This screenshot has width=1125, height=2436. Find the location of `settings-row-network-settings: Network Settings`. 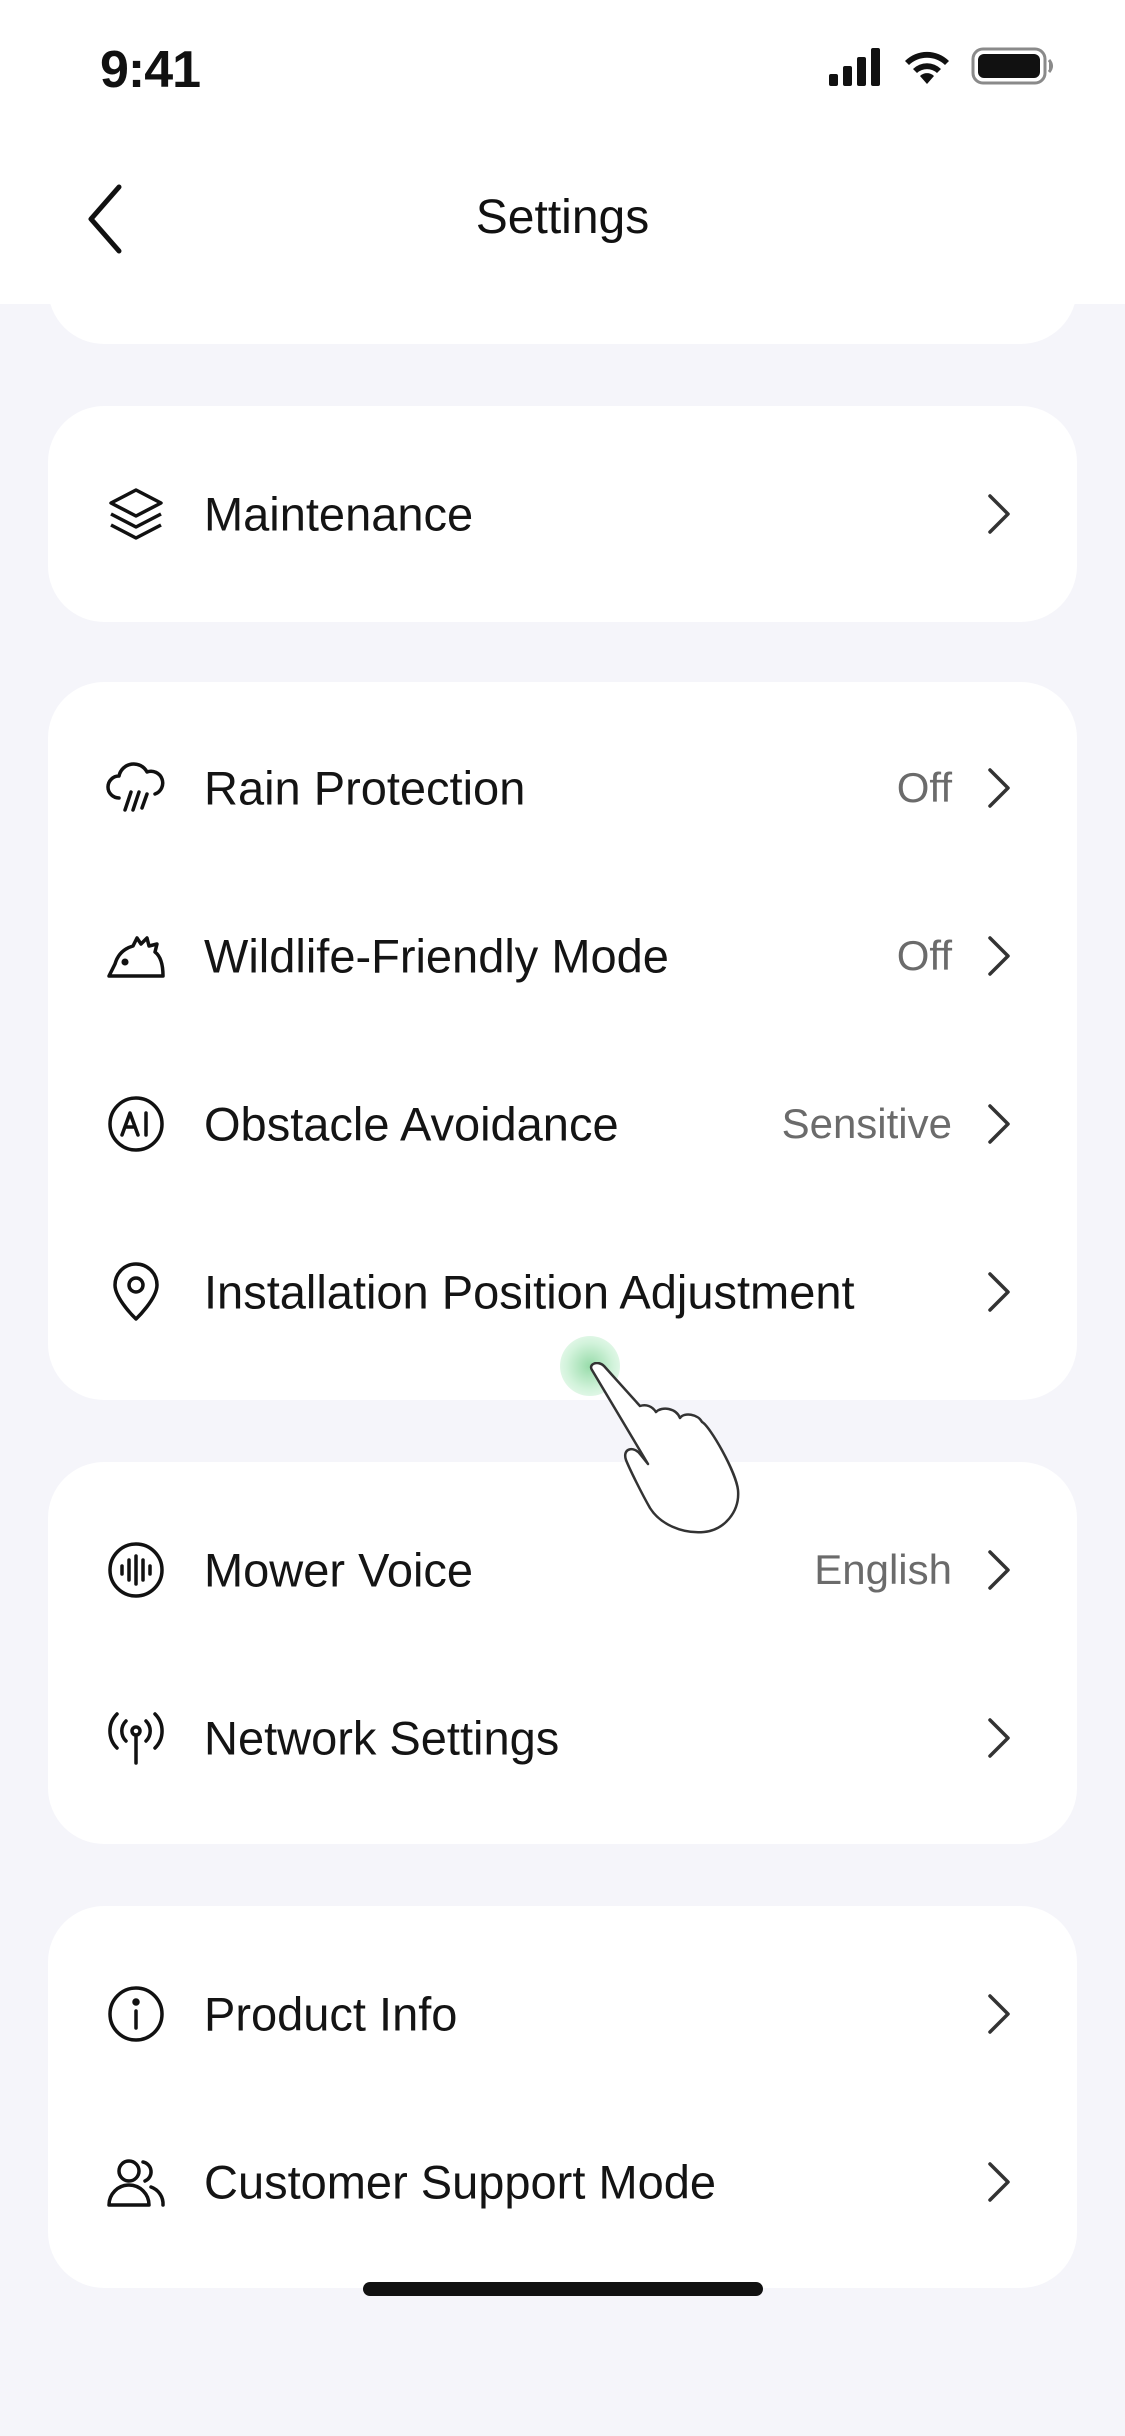

settings-row-network-settings: Network Settings is located at coordinates (562, 1738).